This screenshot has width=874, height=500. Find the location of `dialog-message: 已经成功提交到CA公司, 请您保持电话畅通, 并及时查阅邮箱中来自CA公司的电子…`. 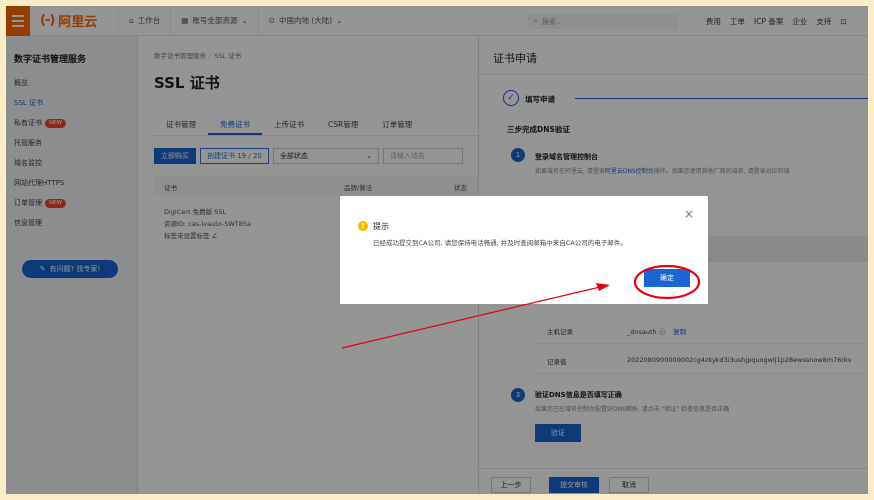

dialog-message: 已经成功提交到CA公司, 请您保持电话畅通, 并及时查阅邮箱中来自CA公司的电子… is located at coordinates (500, 243).